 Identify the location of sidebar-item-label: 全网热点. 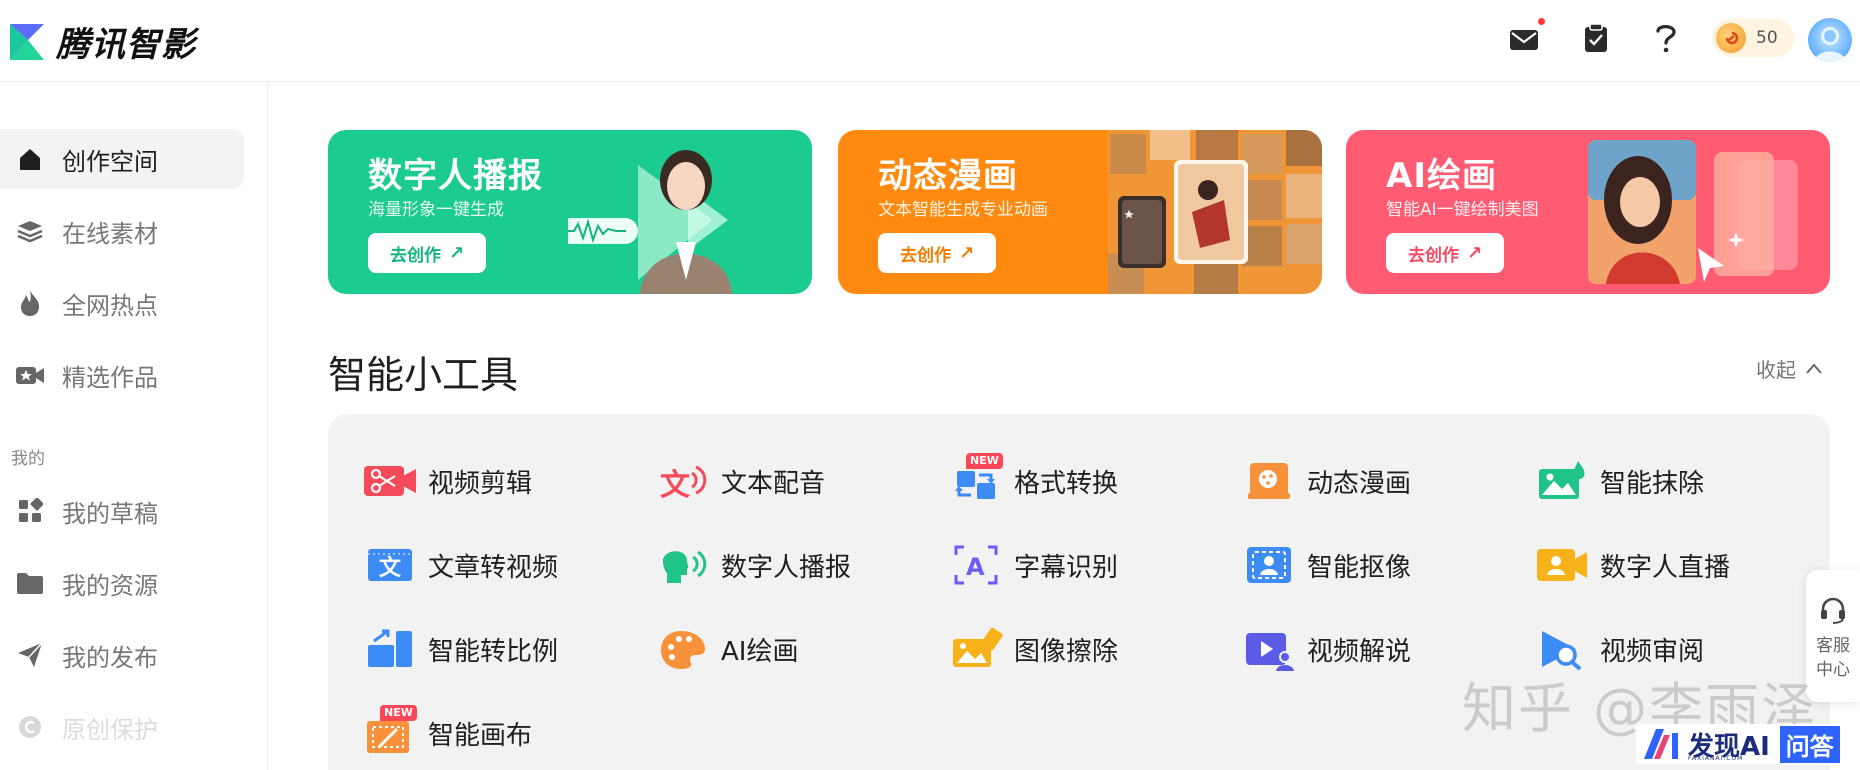
(110, 305).